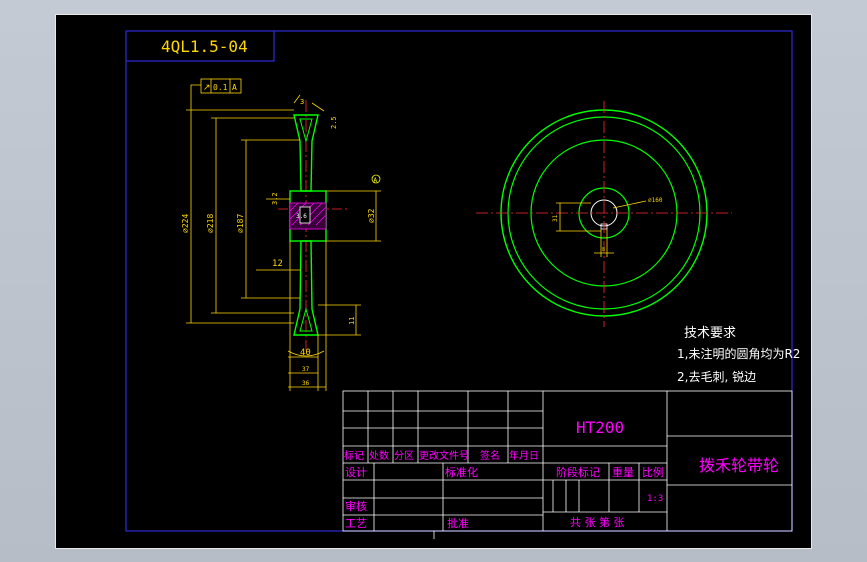 The height and width of the screenshot is (562, 867). I want to click on dim-front-width: 8, so click(603, 250).